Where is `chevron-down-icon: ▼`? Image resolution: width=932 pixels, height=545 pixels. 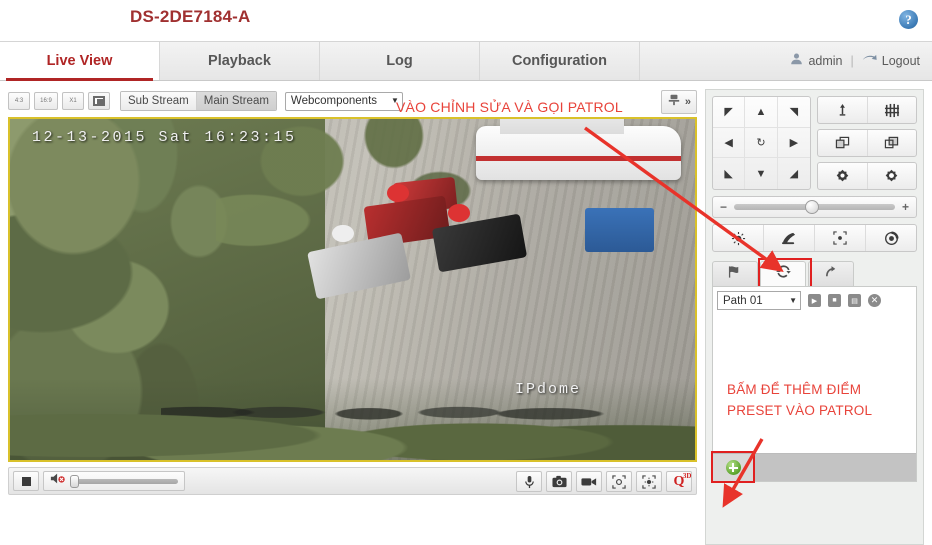 chevron-down-icon: ▼ is located at coordinates (793, 300).